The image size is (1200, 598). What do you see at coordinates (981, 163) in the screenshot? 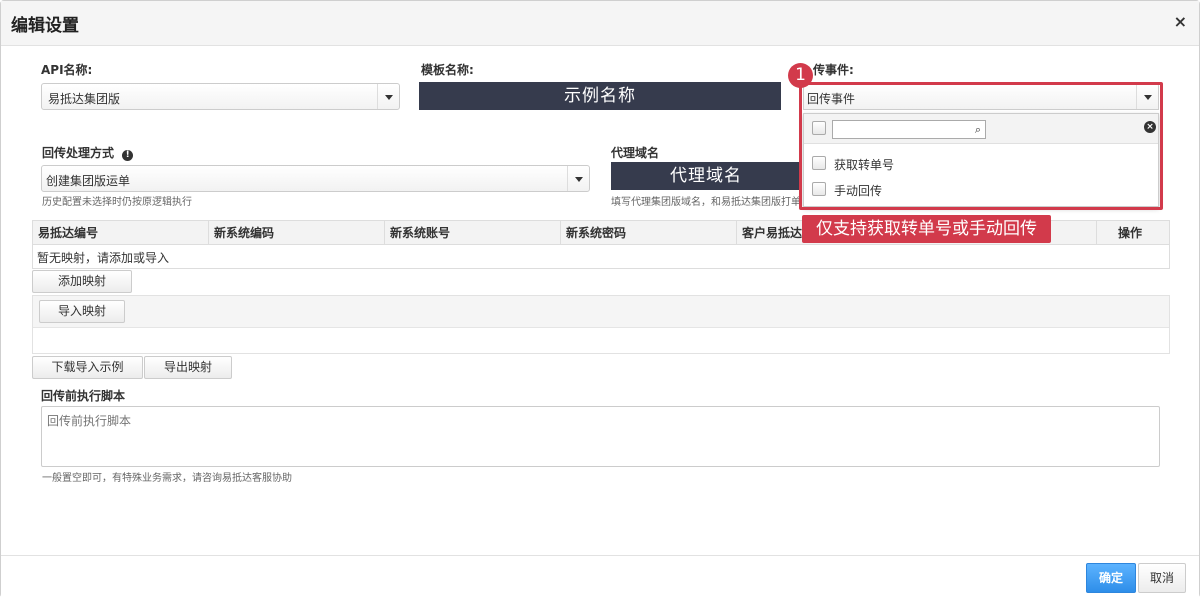
I see `dropdown-option: 获取转单号` at bounding box center [981, 163].